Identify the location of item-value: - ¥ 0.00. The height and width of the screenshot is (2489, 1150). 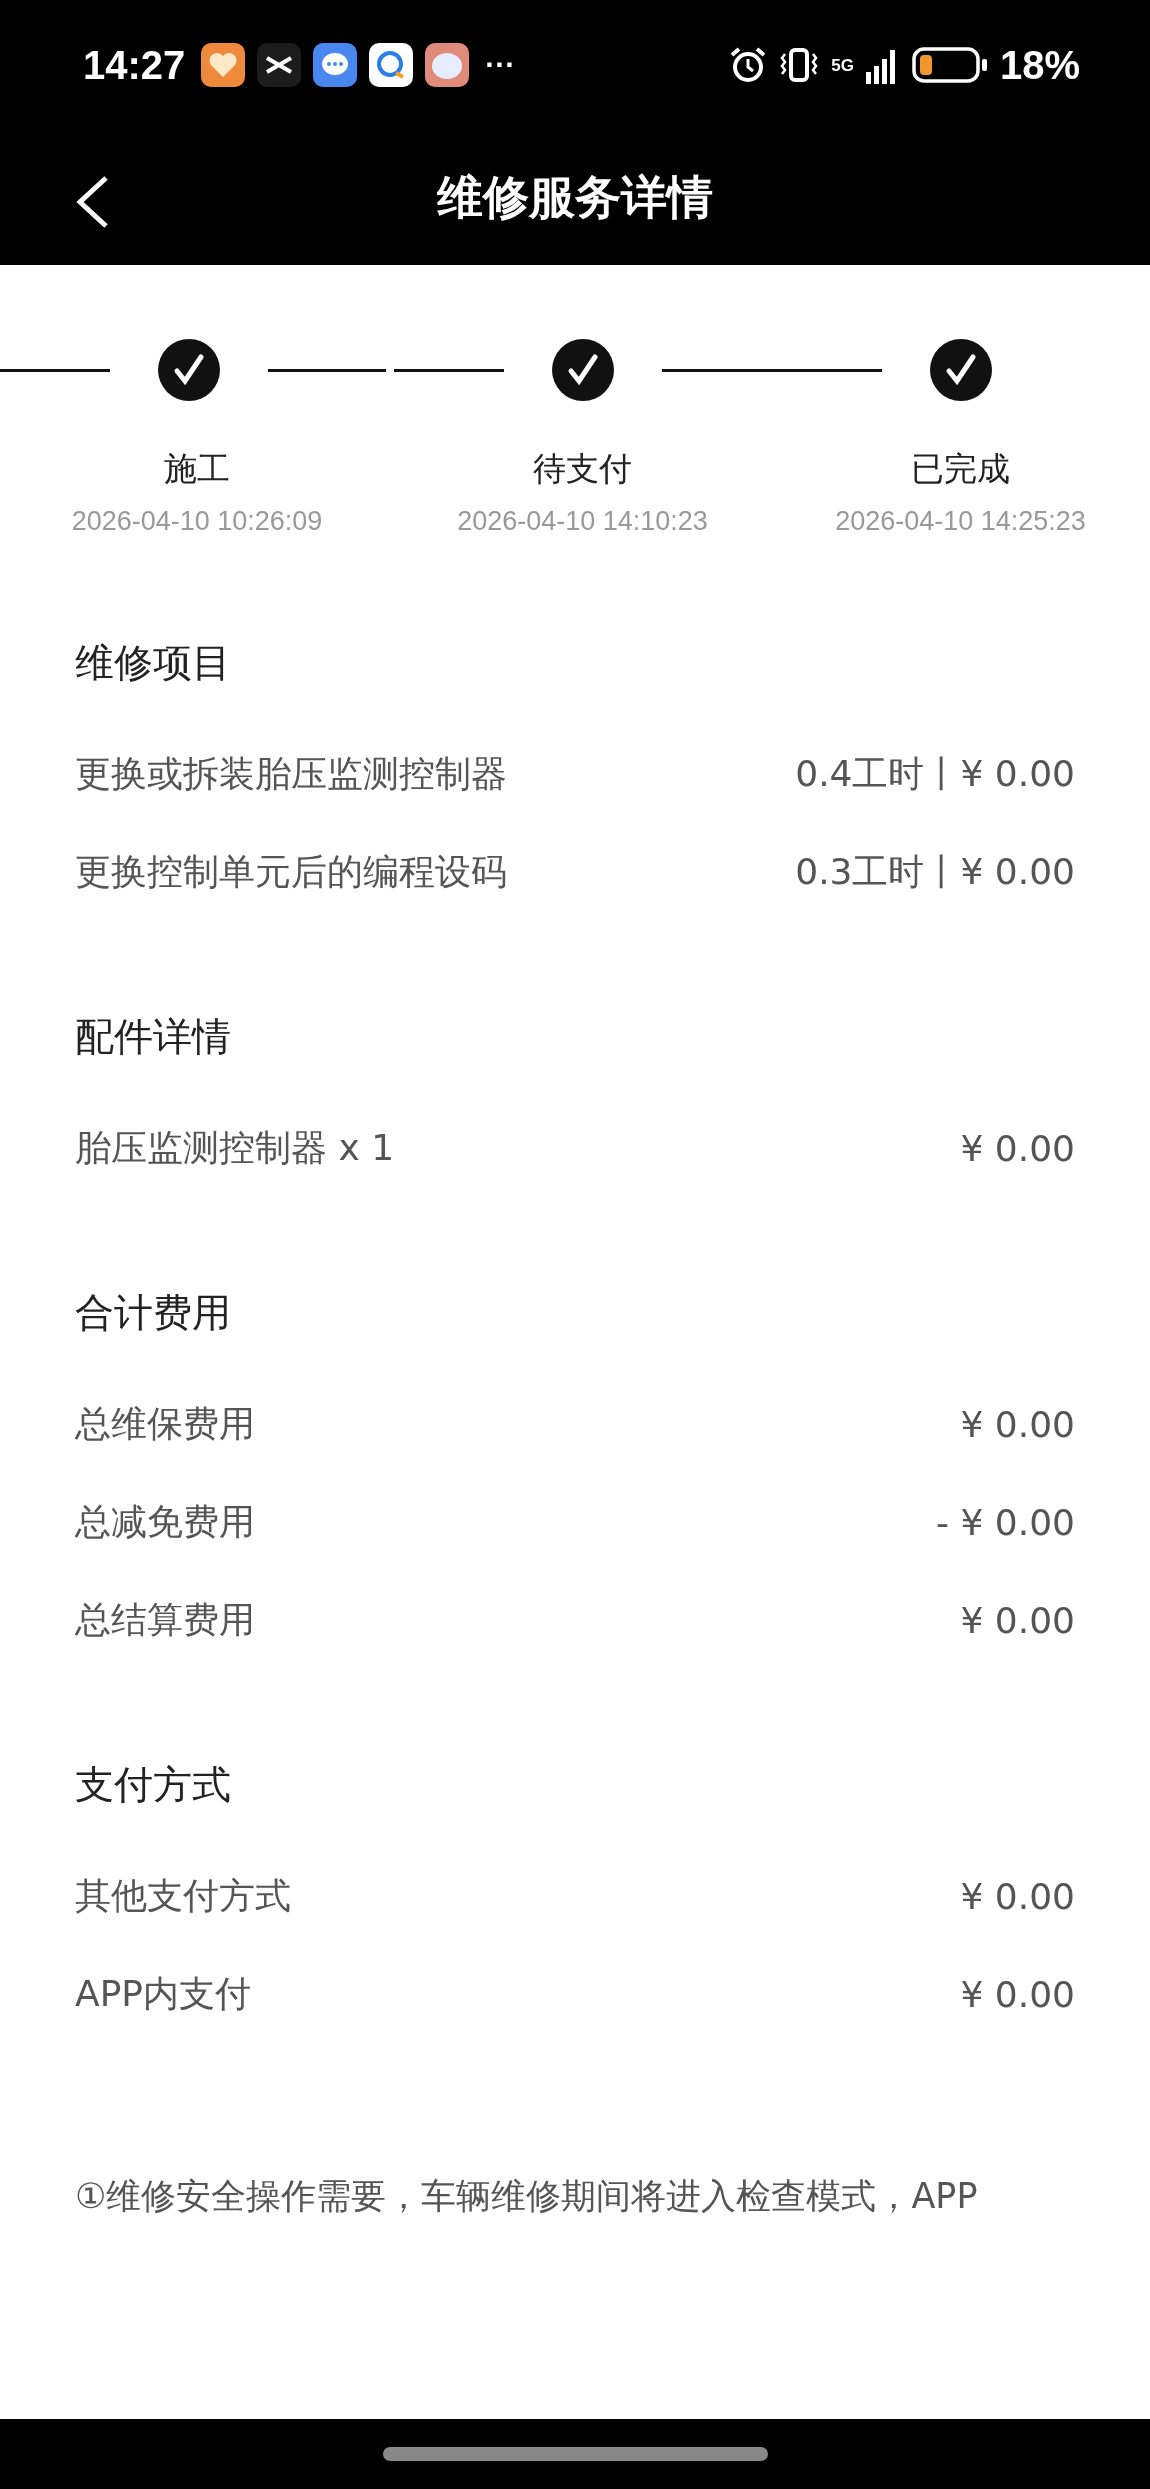
(1005, 1522).